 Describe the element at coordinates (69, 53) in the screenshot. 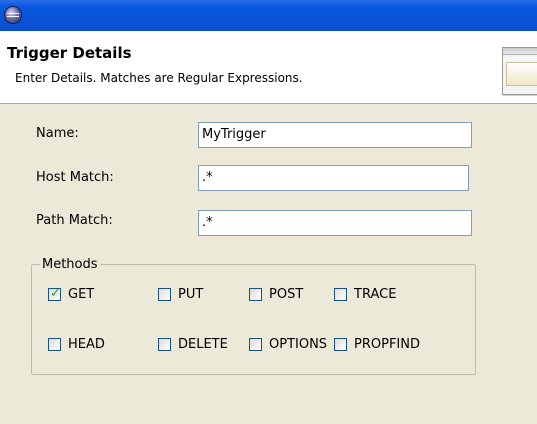

I see `page-title: Trigger Details` at that location.